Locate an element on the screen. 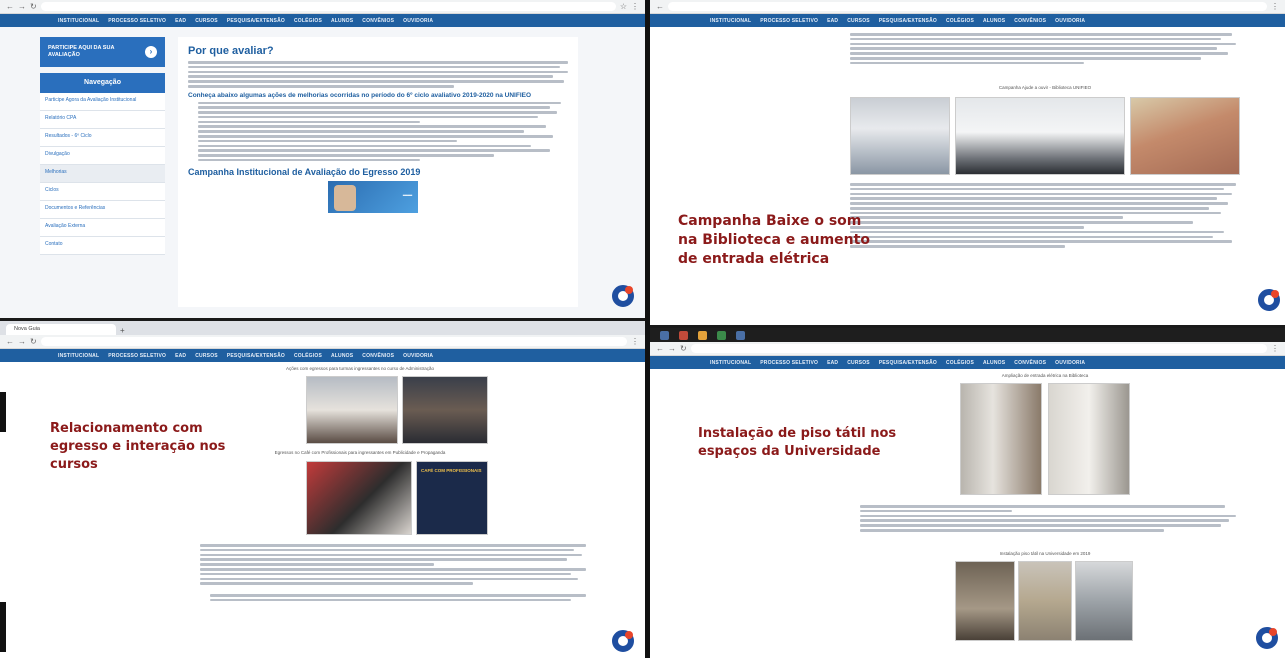 This screenshot has width=1285, height=658. window-edge is located at coordinates (3, 627).